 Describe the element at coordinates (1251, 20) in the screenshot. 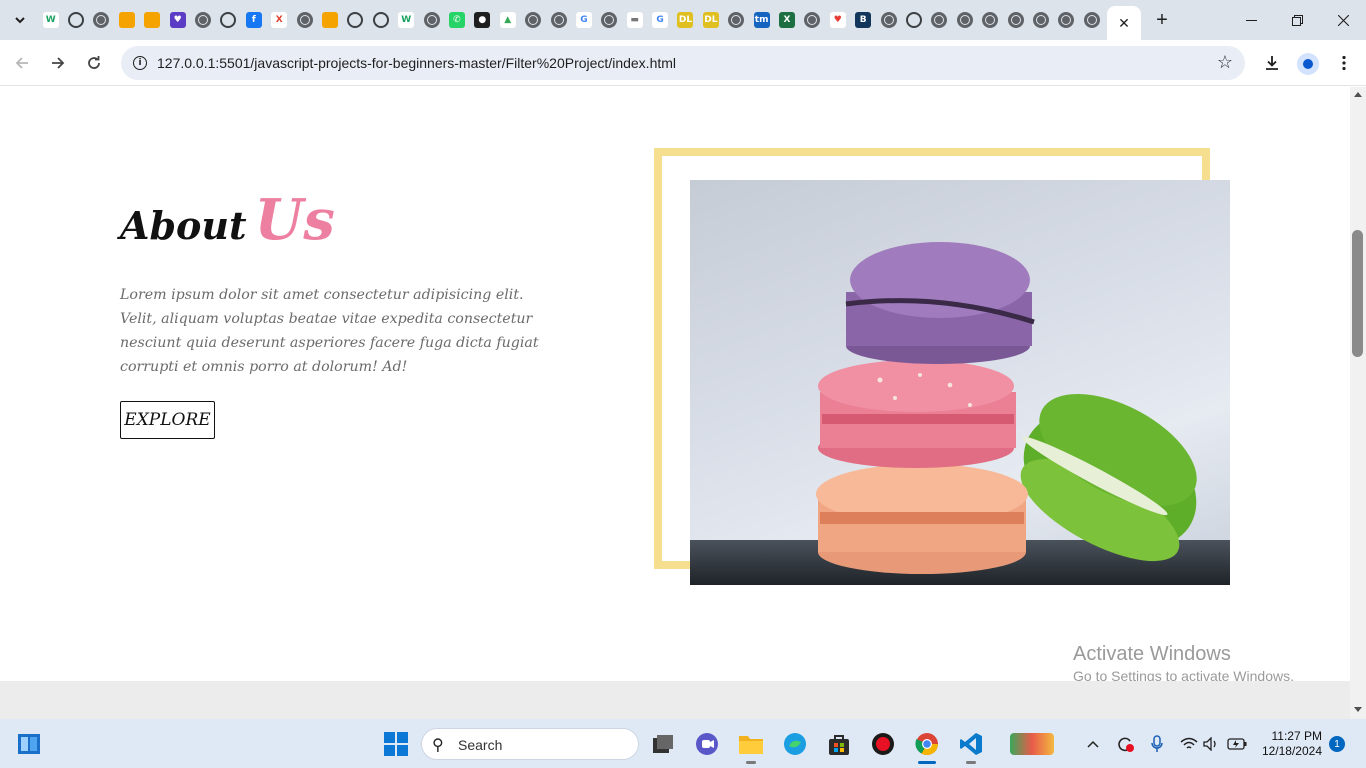

I see `minimize-button` at that location.